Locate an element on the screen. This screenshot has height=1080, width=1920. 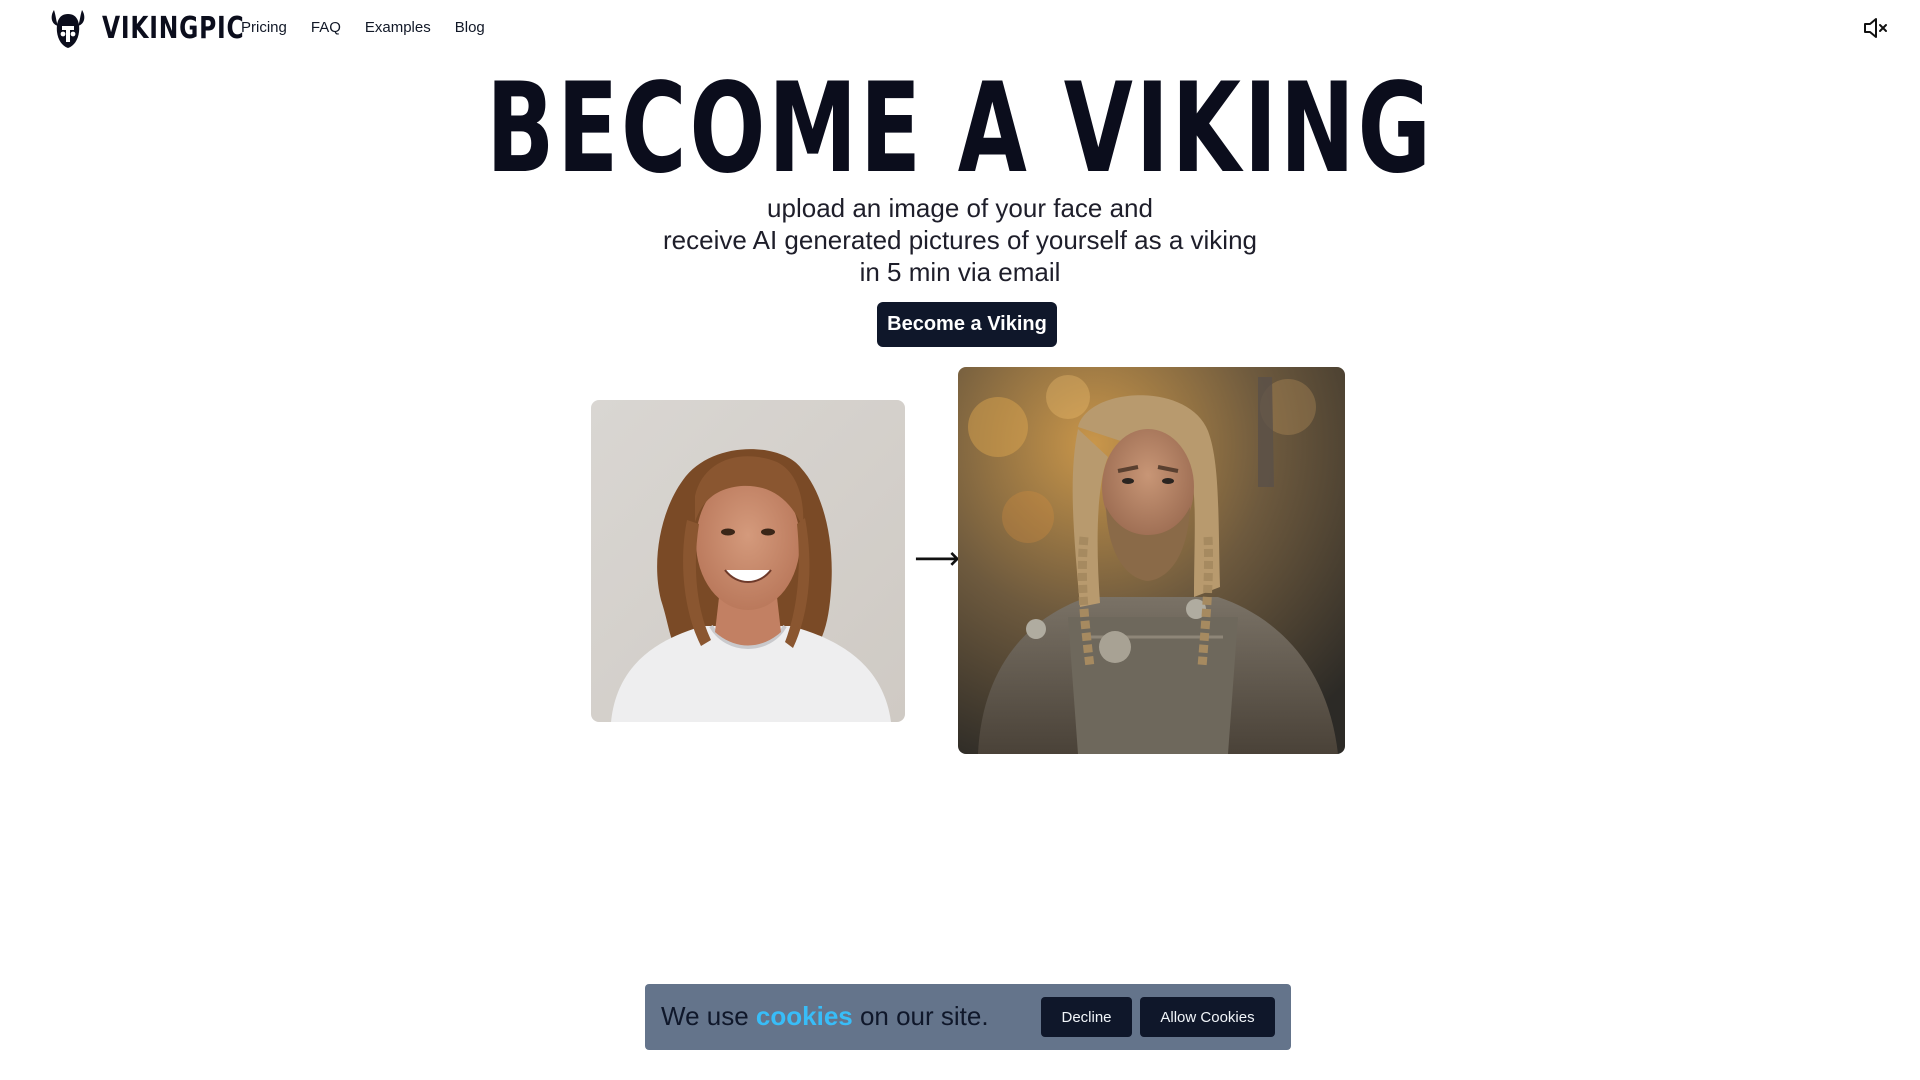
nav-link-faq: FAQ is located at coordinates (326, 28).